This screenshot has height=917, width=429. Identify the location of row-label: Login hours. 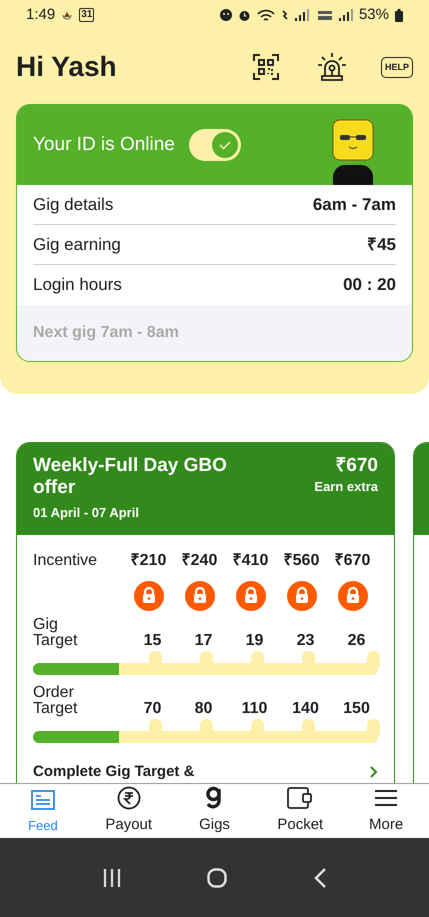
(77, 285).